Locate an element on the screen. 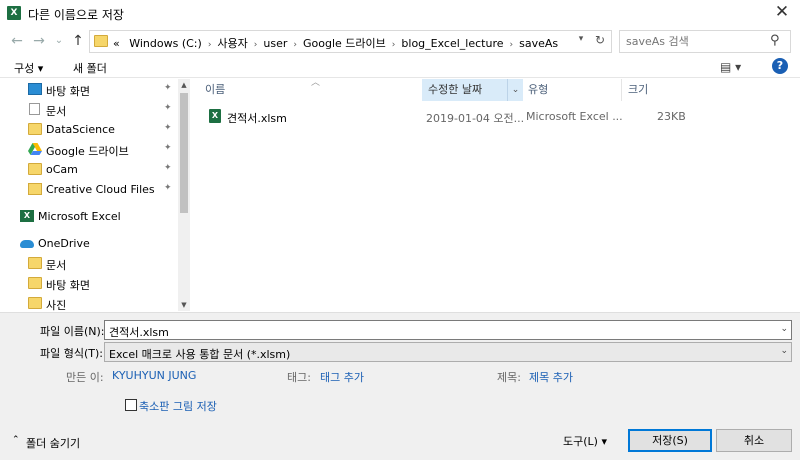 This screenshot has width=800, height=460. column-header-size: 크기 is located at coordinates (657, 90).